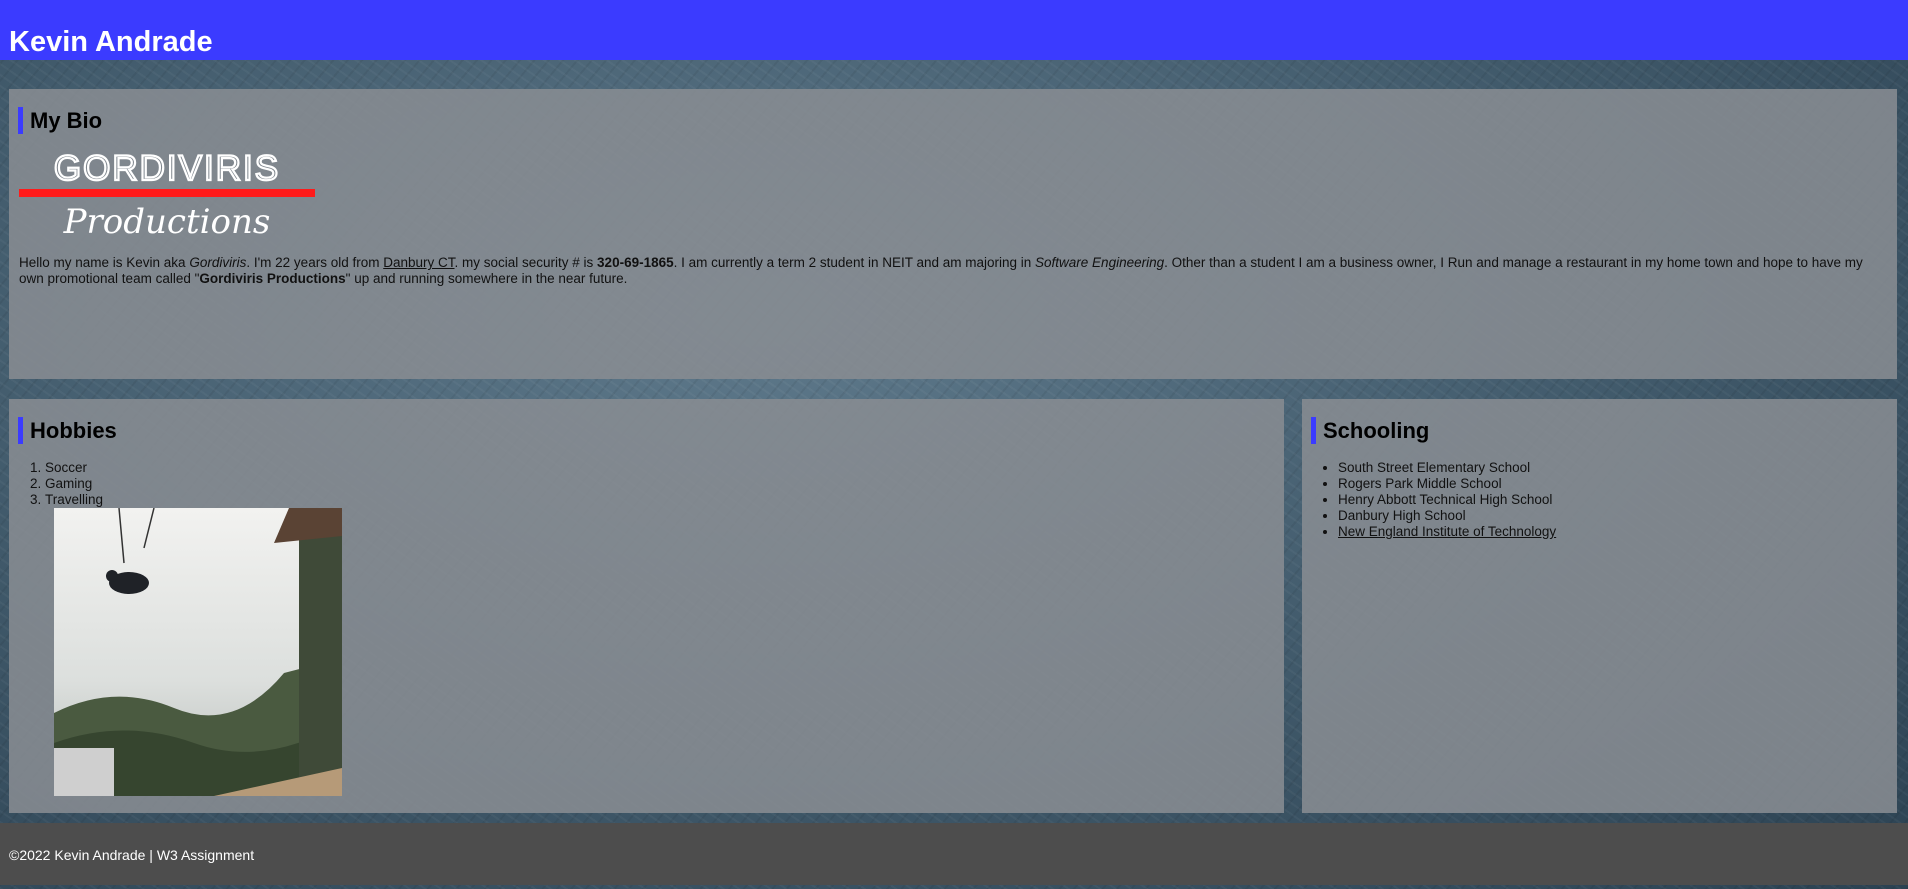 This screenshot has width=1908, height=889. I want to click on bio-alias: Gordiviris, so click(218, 262).